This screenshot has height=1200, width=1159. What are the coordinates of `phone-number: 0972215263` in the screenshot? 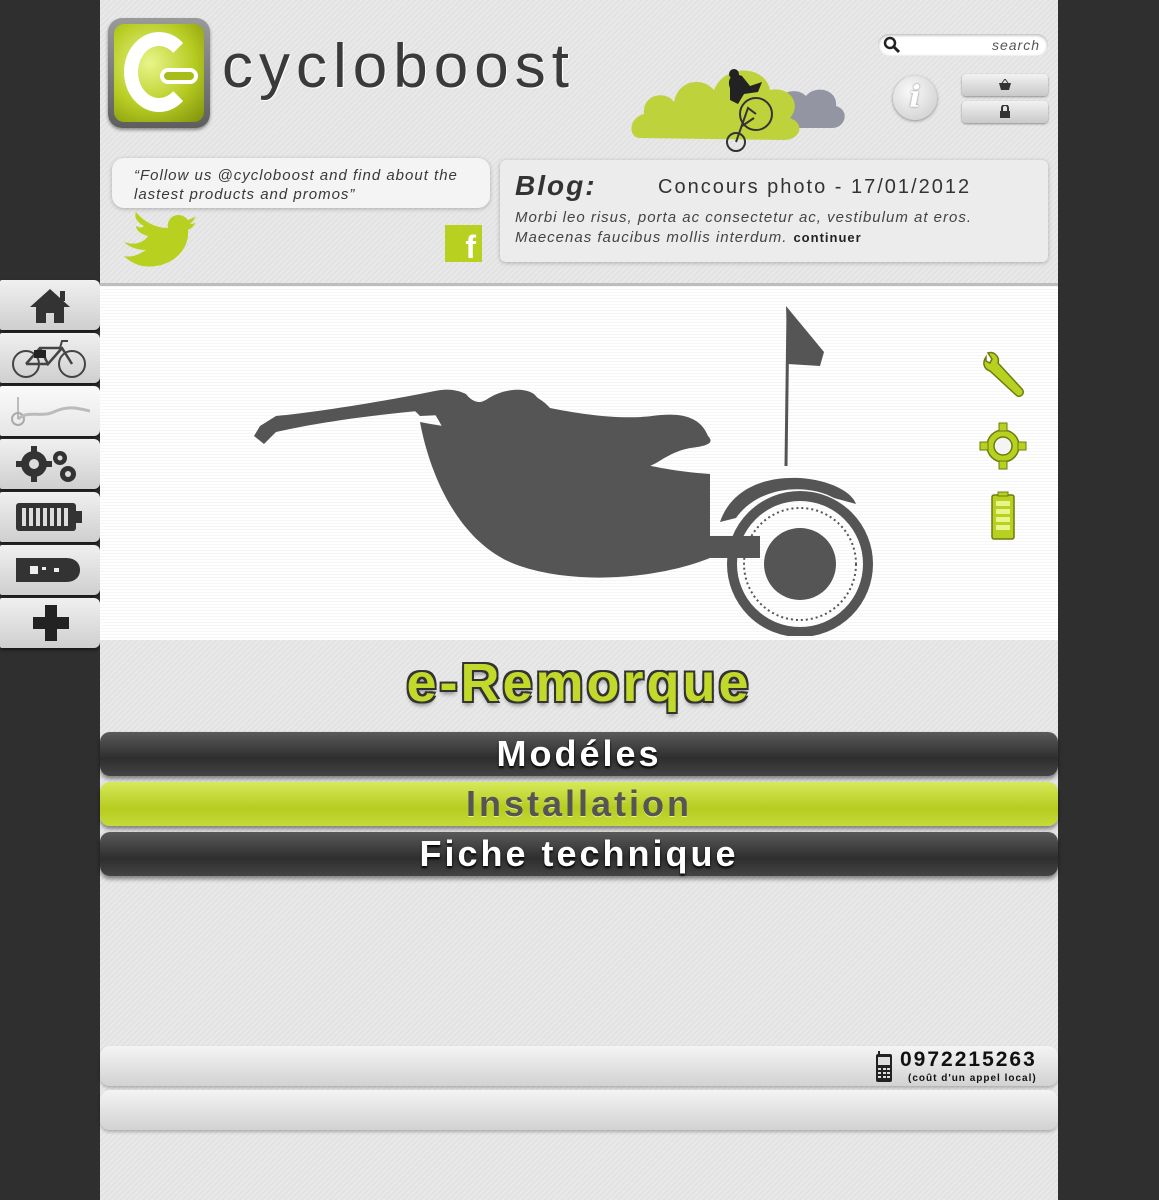 It's located at (968, 1060).